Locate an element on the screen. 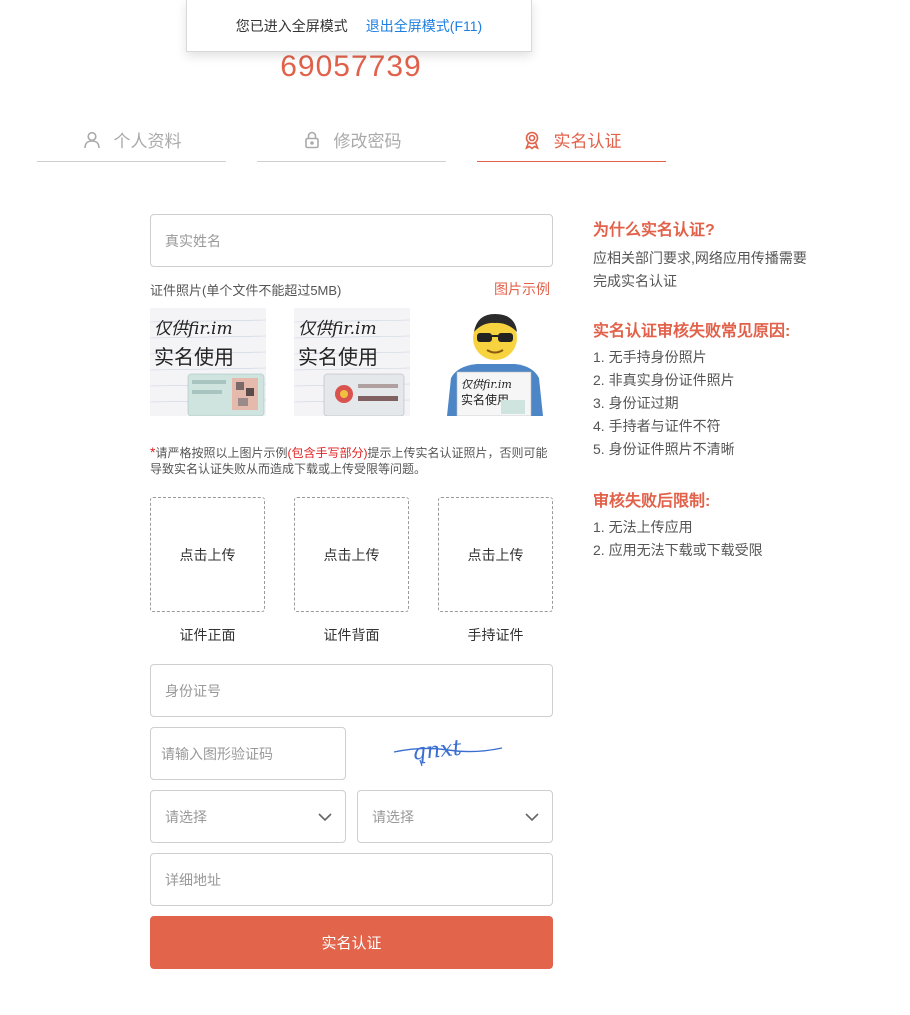  submit-button: 实名认证 is located at coordinates (351, 942).